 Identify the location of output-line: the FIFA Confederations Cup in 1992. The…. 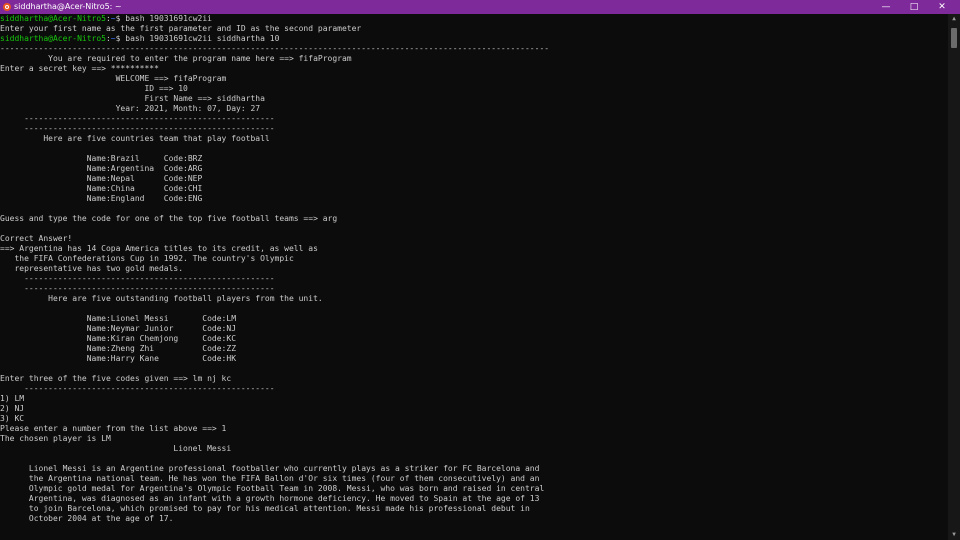
(147, 258).